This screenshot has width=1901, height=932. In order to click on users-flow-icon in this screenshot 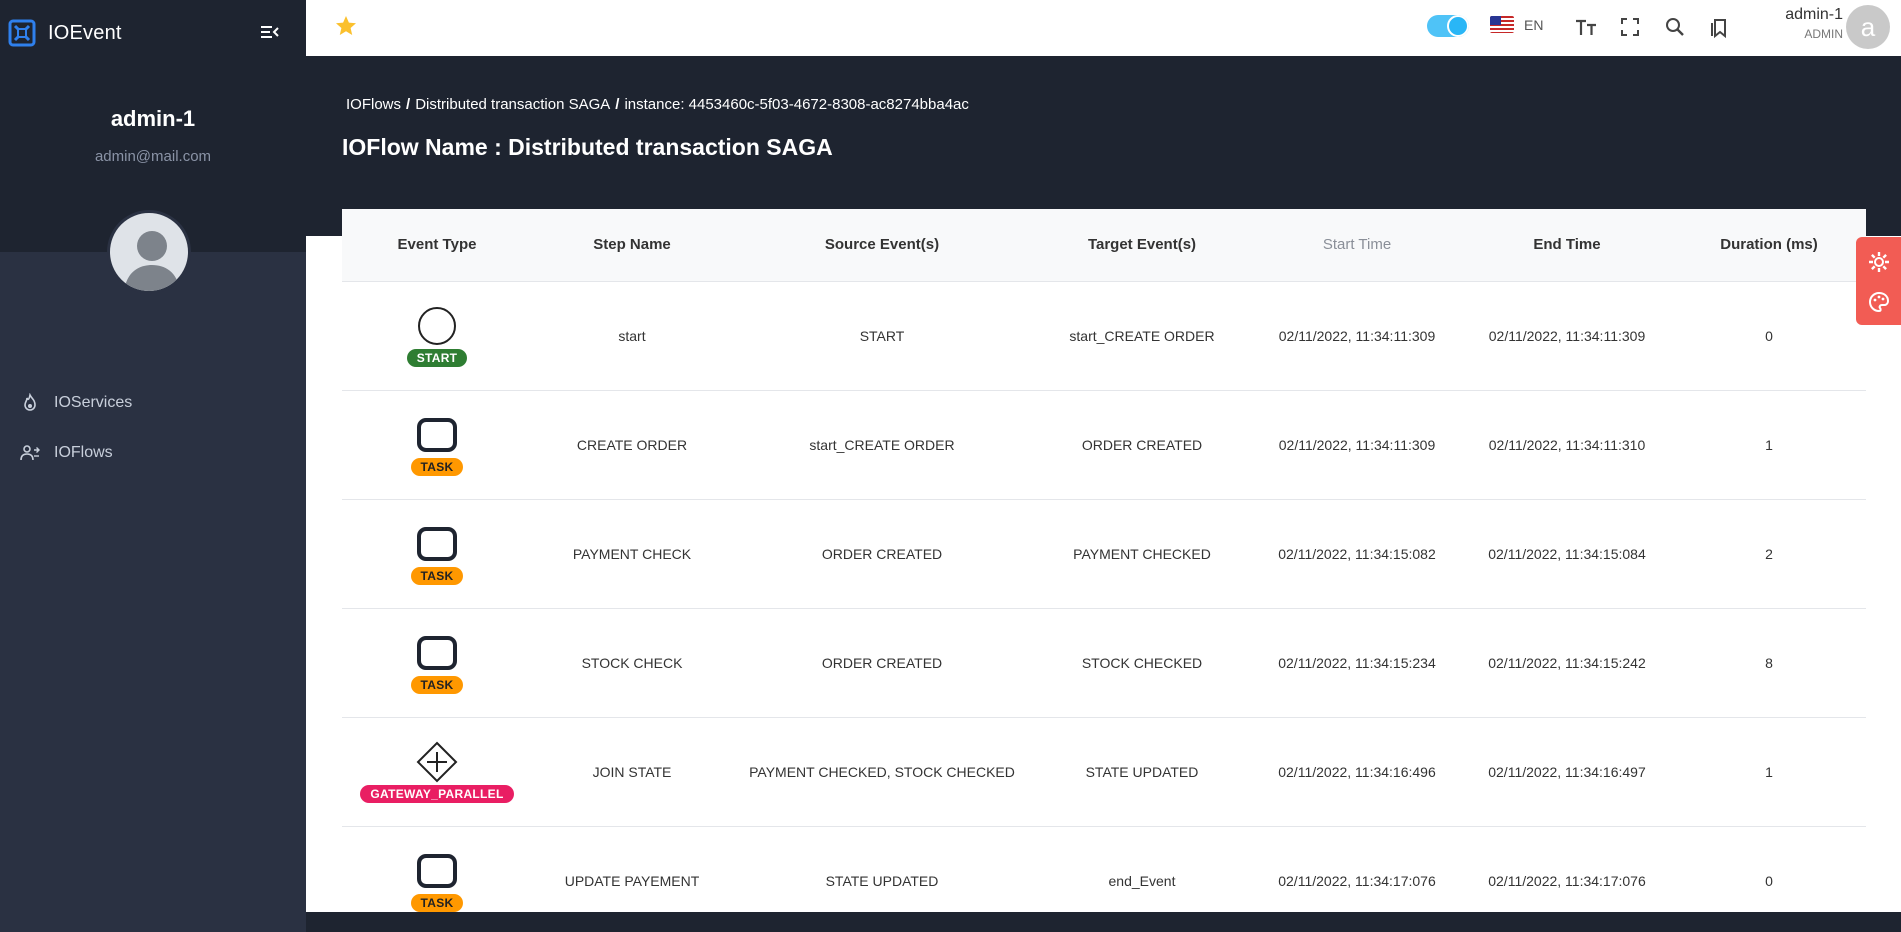, I will do `click(30, 453)`.